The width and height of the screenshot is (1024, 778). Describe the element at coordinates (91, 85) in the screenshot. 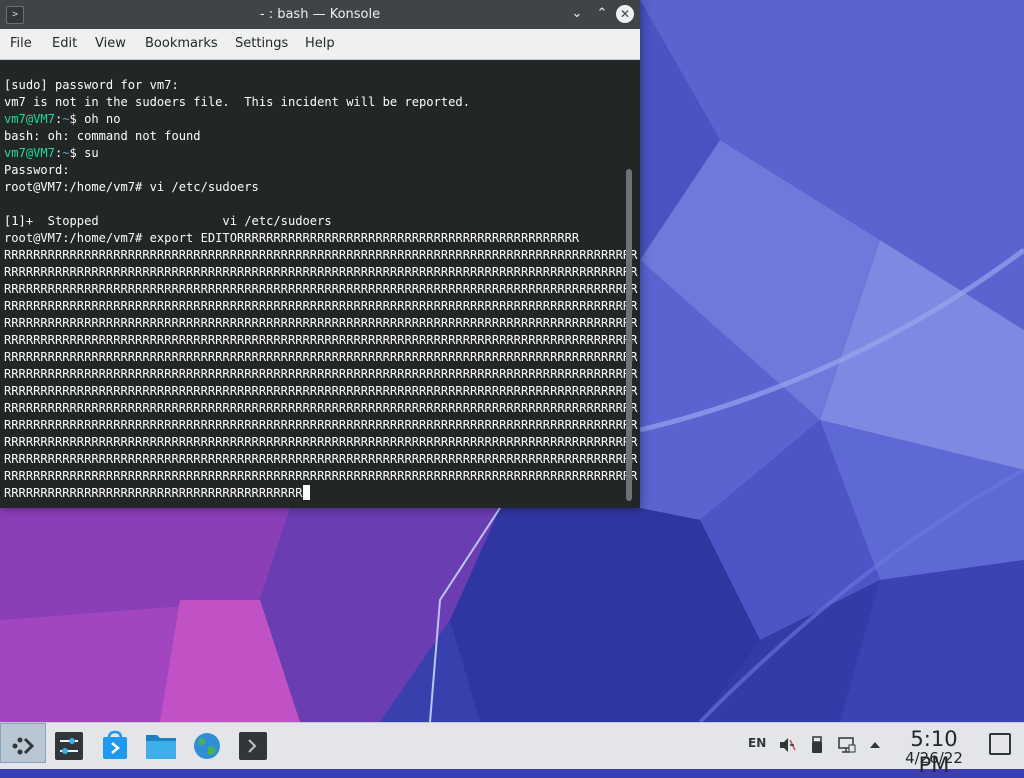

I see `terminal-line: [sudo] password for vm7:` at that location.